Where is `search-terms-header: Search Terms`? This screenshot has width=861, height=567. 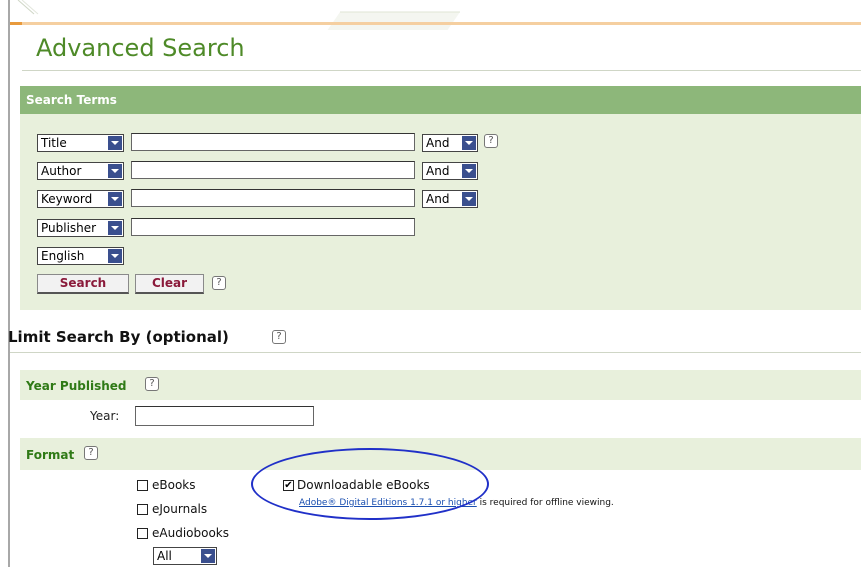 search-terms-header: Search Terms is located at coordinates (440, 100).